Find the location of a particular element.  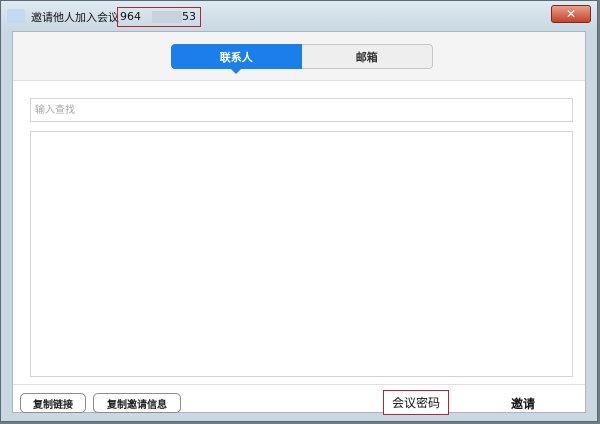

tab-header: 联系人 邮箱 is located at coordinates (299, 56).